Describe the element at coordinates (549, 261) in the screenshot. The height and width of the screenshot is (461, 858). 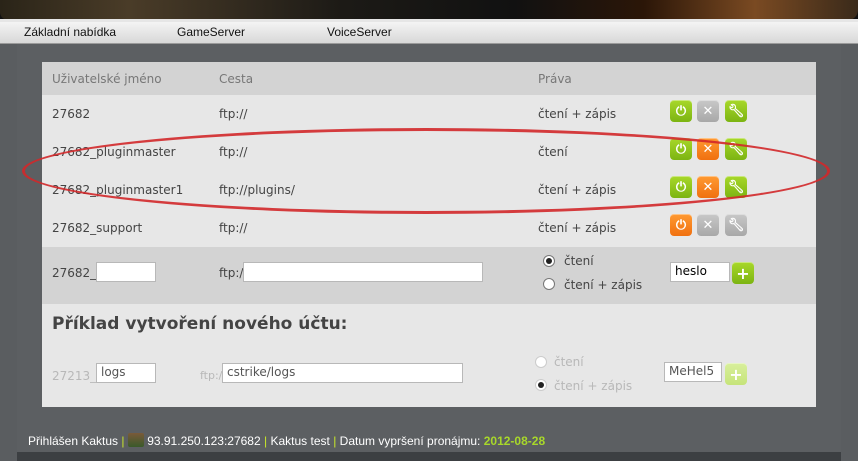
I see `rights-read-radio` at that location.